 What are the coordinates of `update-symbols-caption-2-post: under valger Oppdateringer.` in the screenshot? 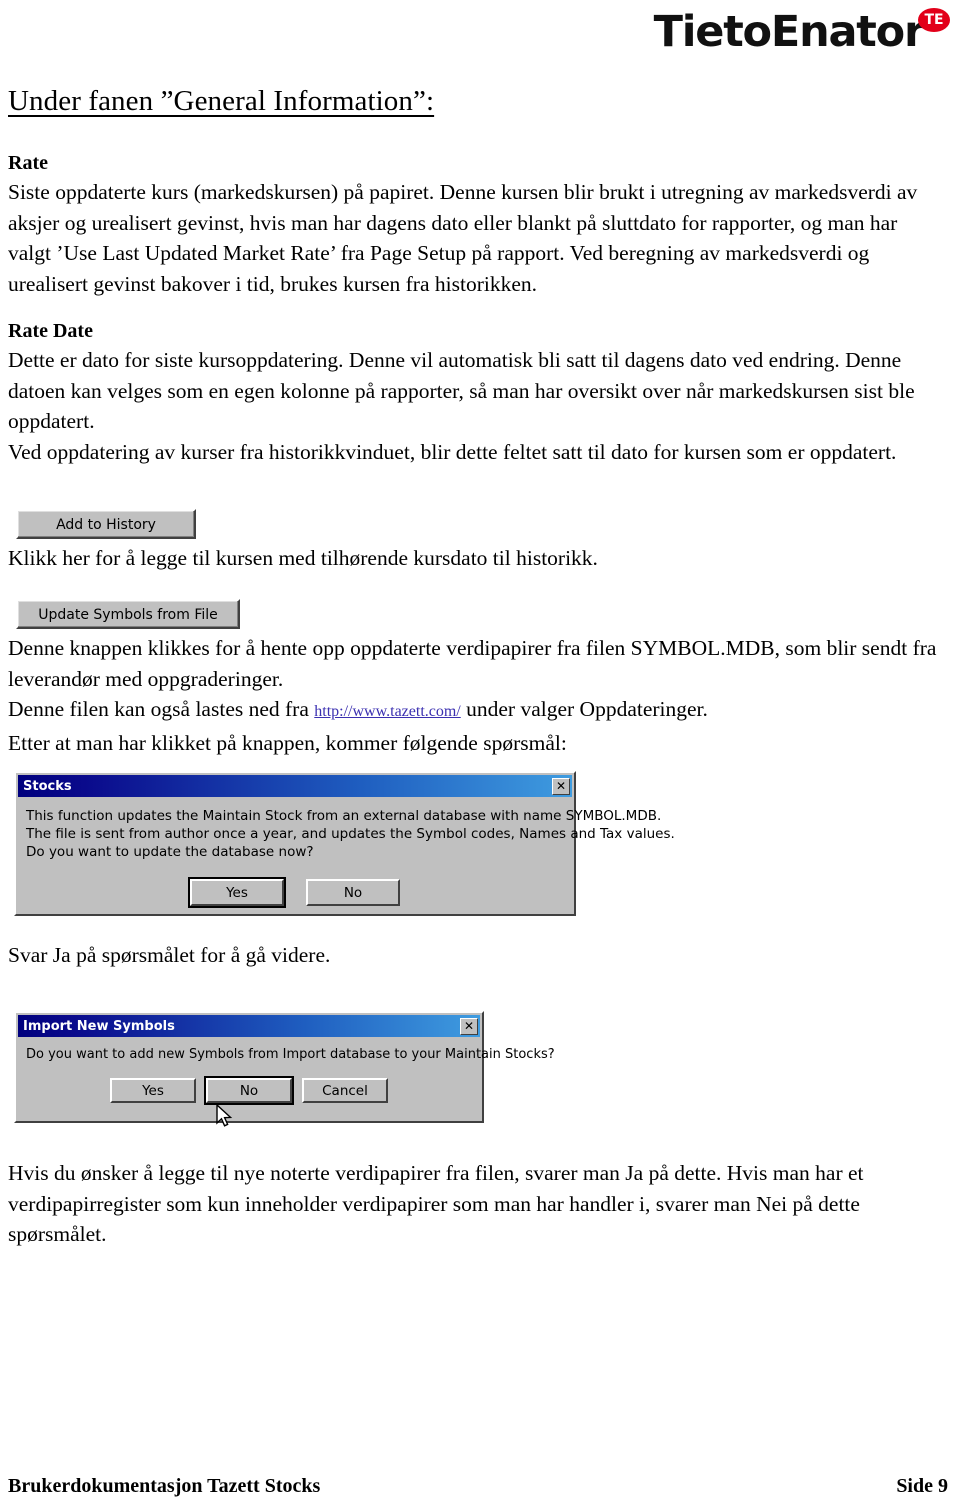 It's located at (584, 709).